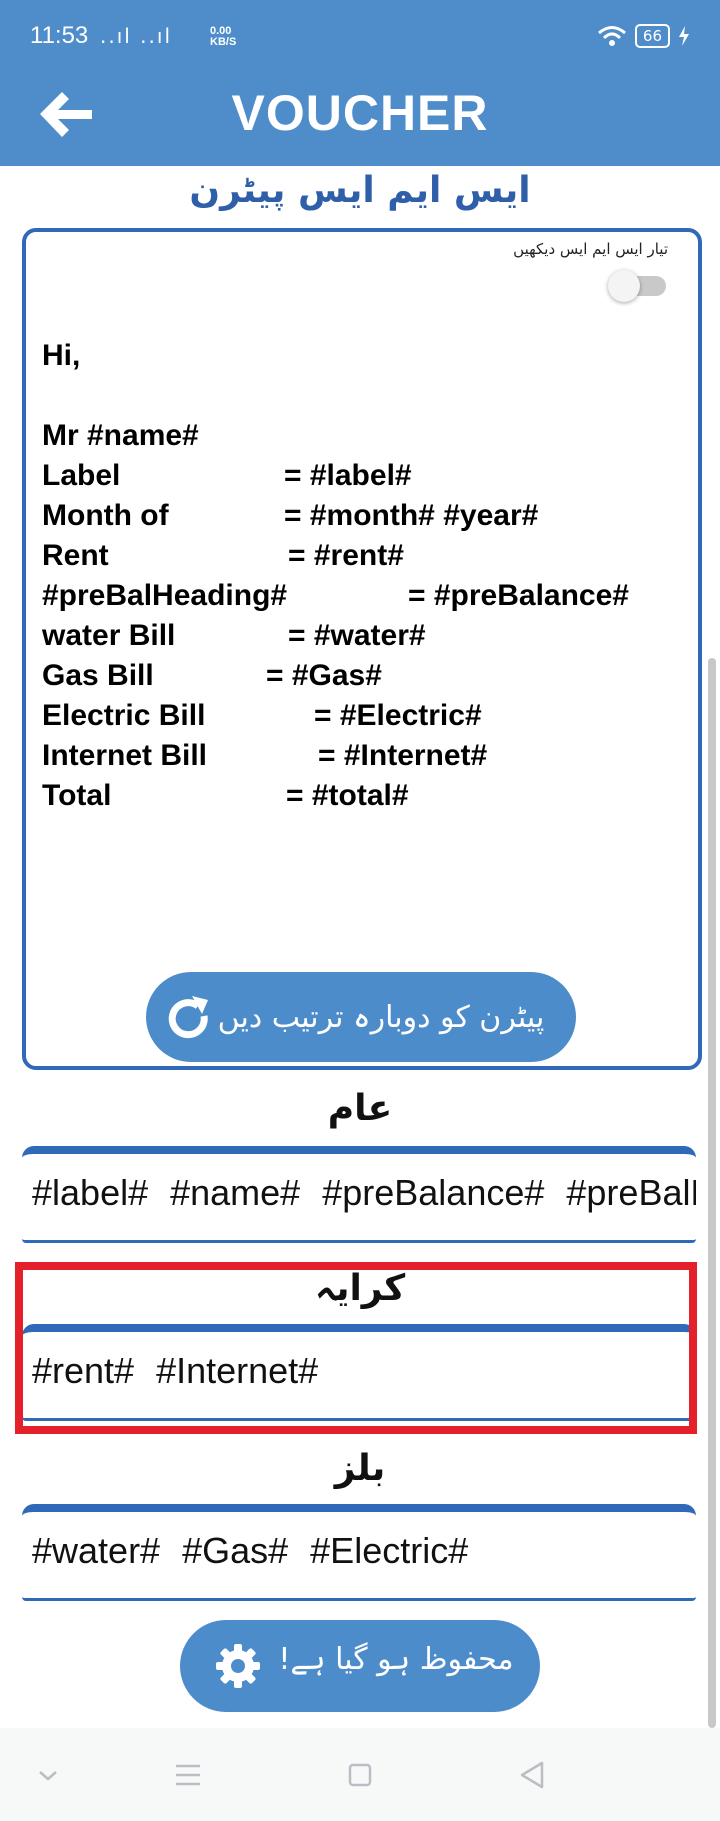  I want to click on chips-general: #label# #name# #preBalance# #preBalHeading#, so click(359, 1194).